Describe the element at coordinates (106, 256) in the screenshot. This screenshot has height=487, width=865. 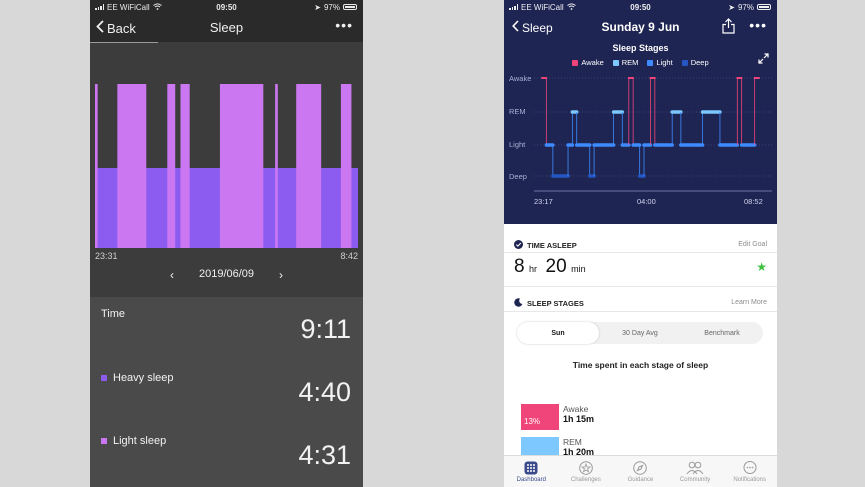
I see `chart-start-time: 23:31` at that location.